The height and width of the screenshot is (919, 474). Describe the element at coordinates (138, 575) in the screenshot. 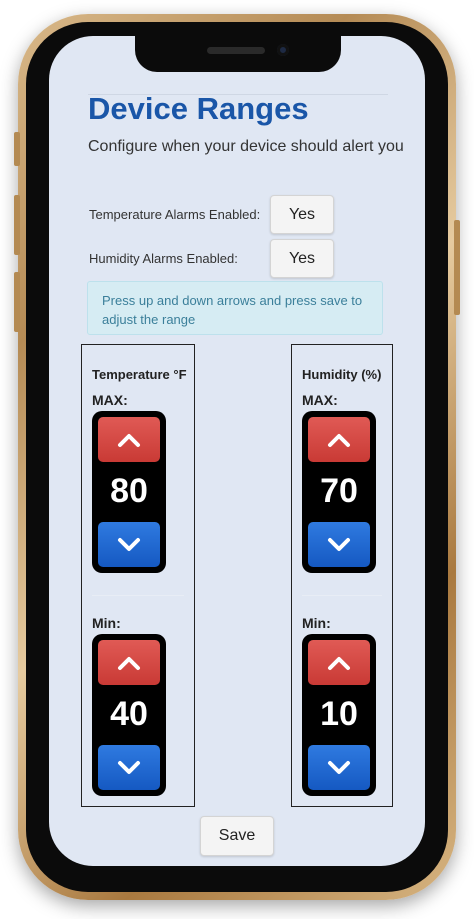

I see `temperature-range-panel: Temperature °F MAX: 80 Min: 40` at that location.